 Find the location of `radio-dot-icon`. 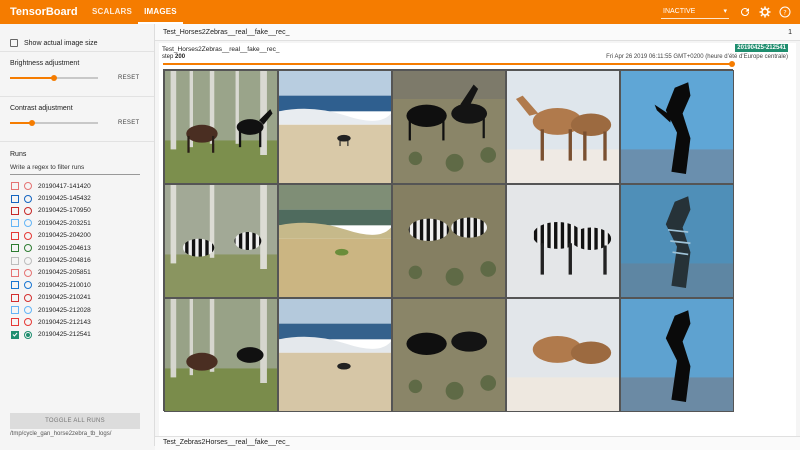

radio-dot-icon is located at coordinates (28, 334).